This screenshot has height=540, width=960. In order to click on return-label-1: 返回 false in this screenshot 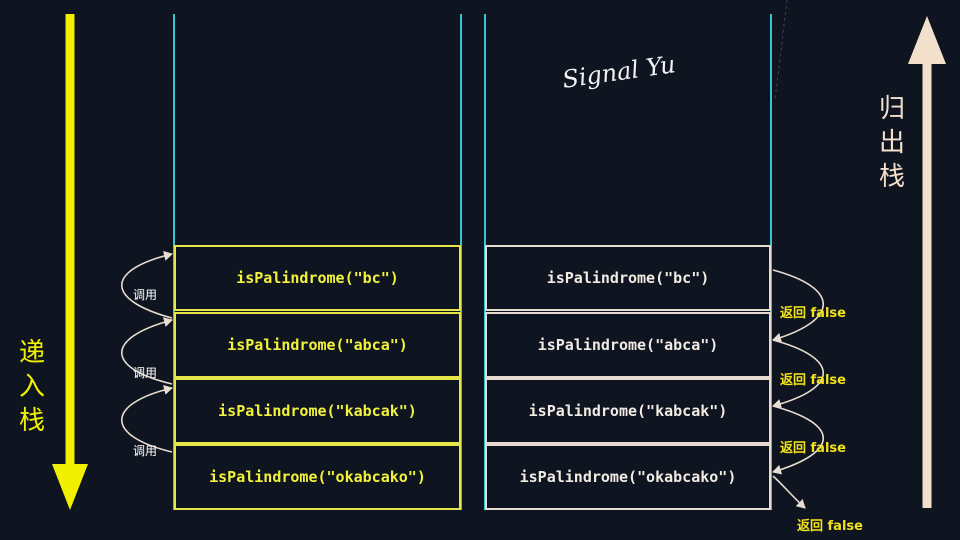, I will do `click(813, 313)`.